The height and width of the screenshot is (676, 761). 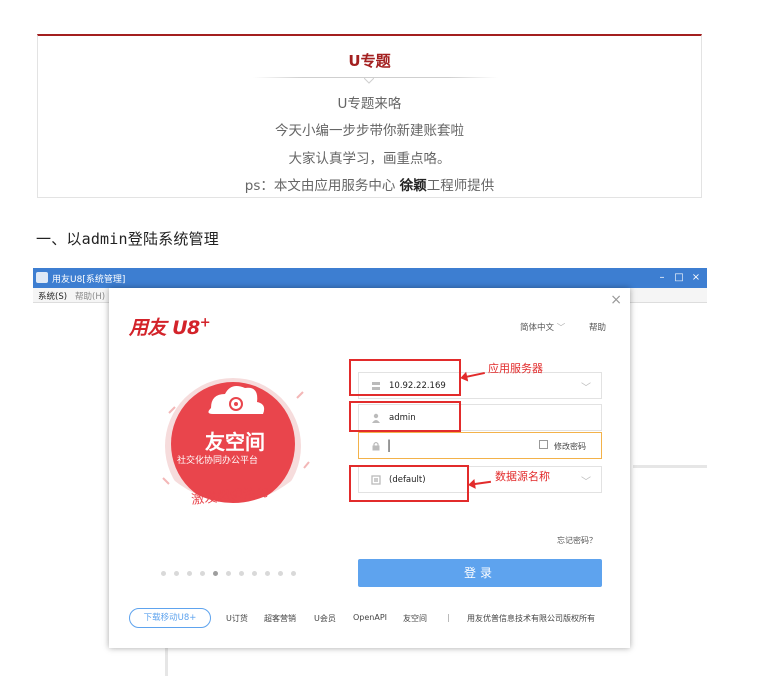 What do you see at coordinates (369, 81) in the screenshot?
I see `divider-notch-icon` at bounding box center [369, 81].